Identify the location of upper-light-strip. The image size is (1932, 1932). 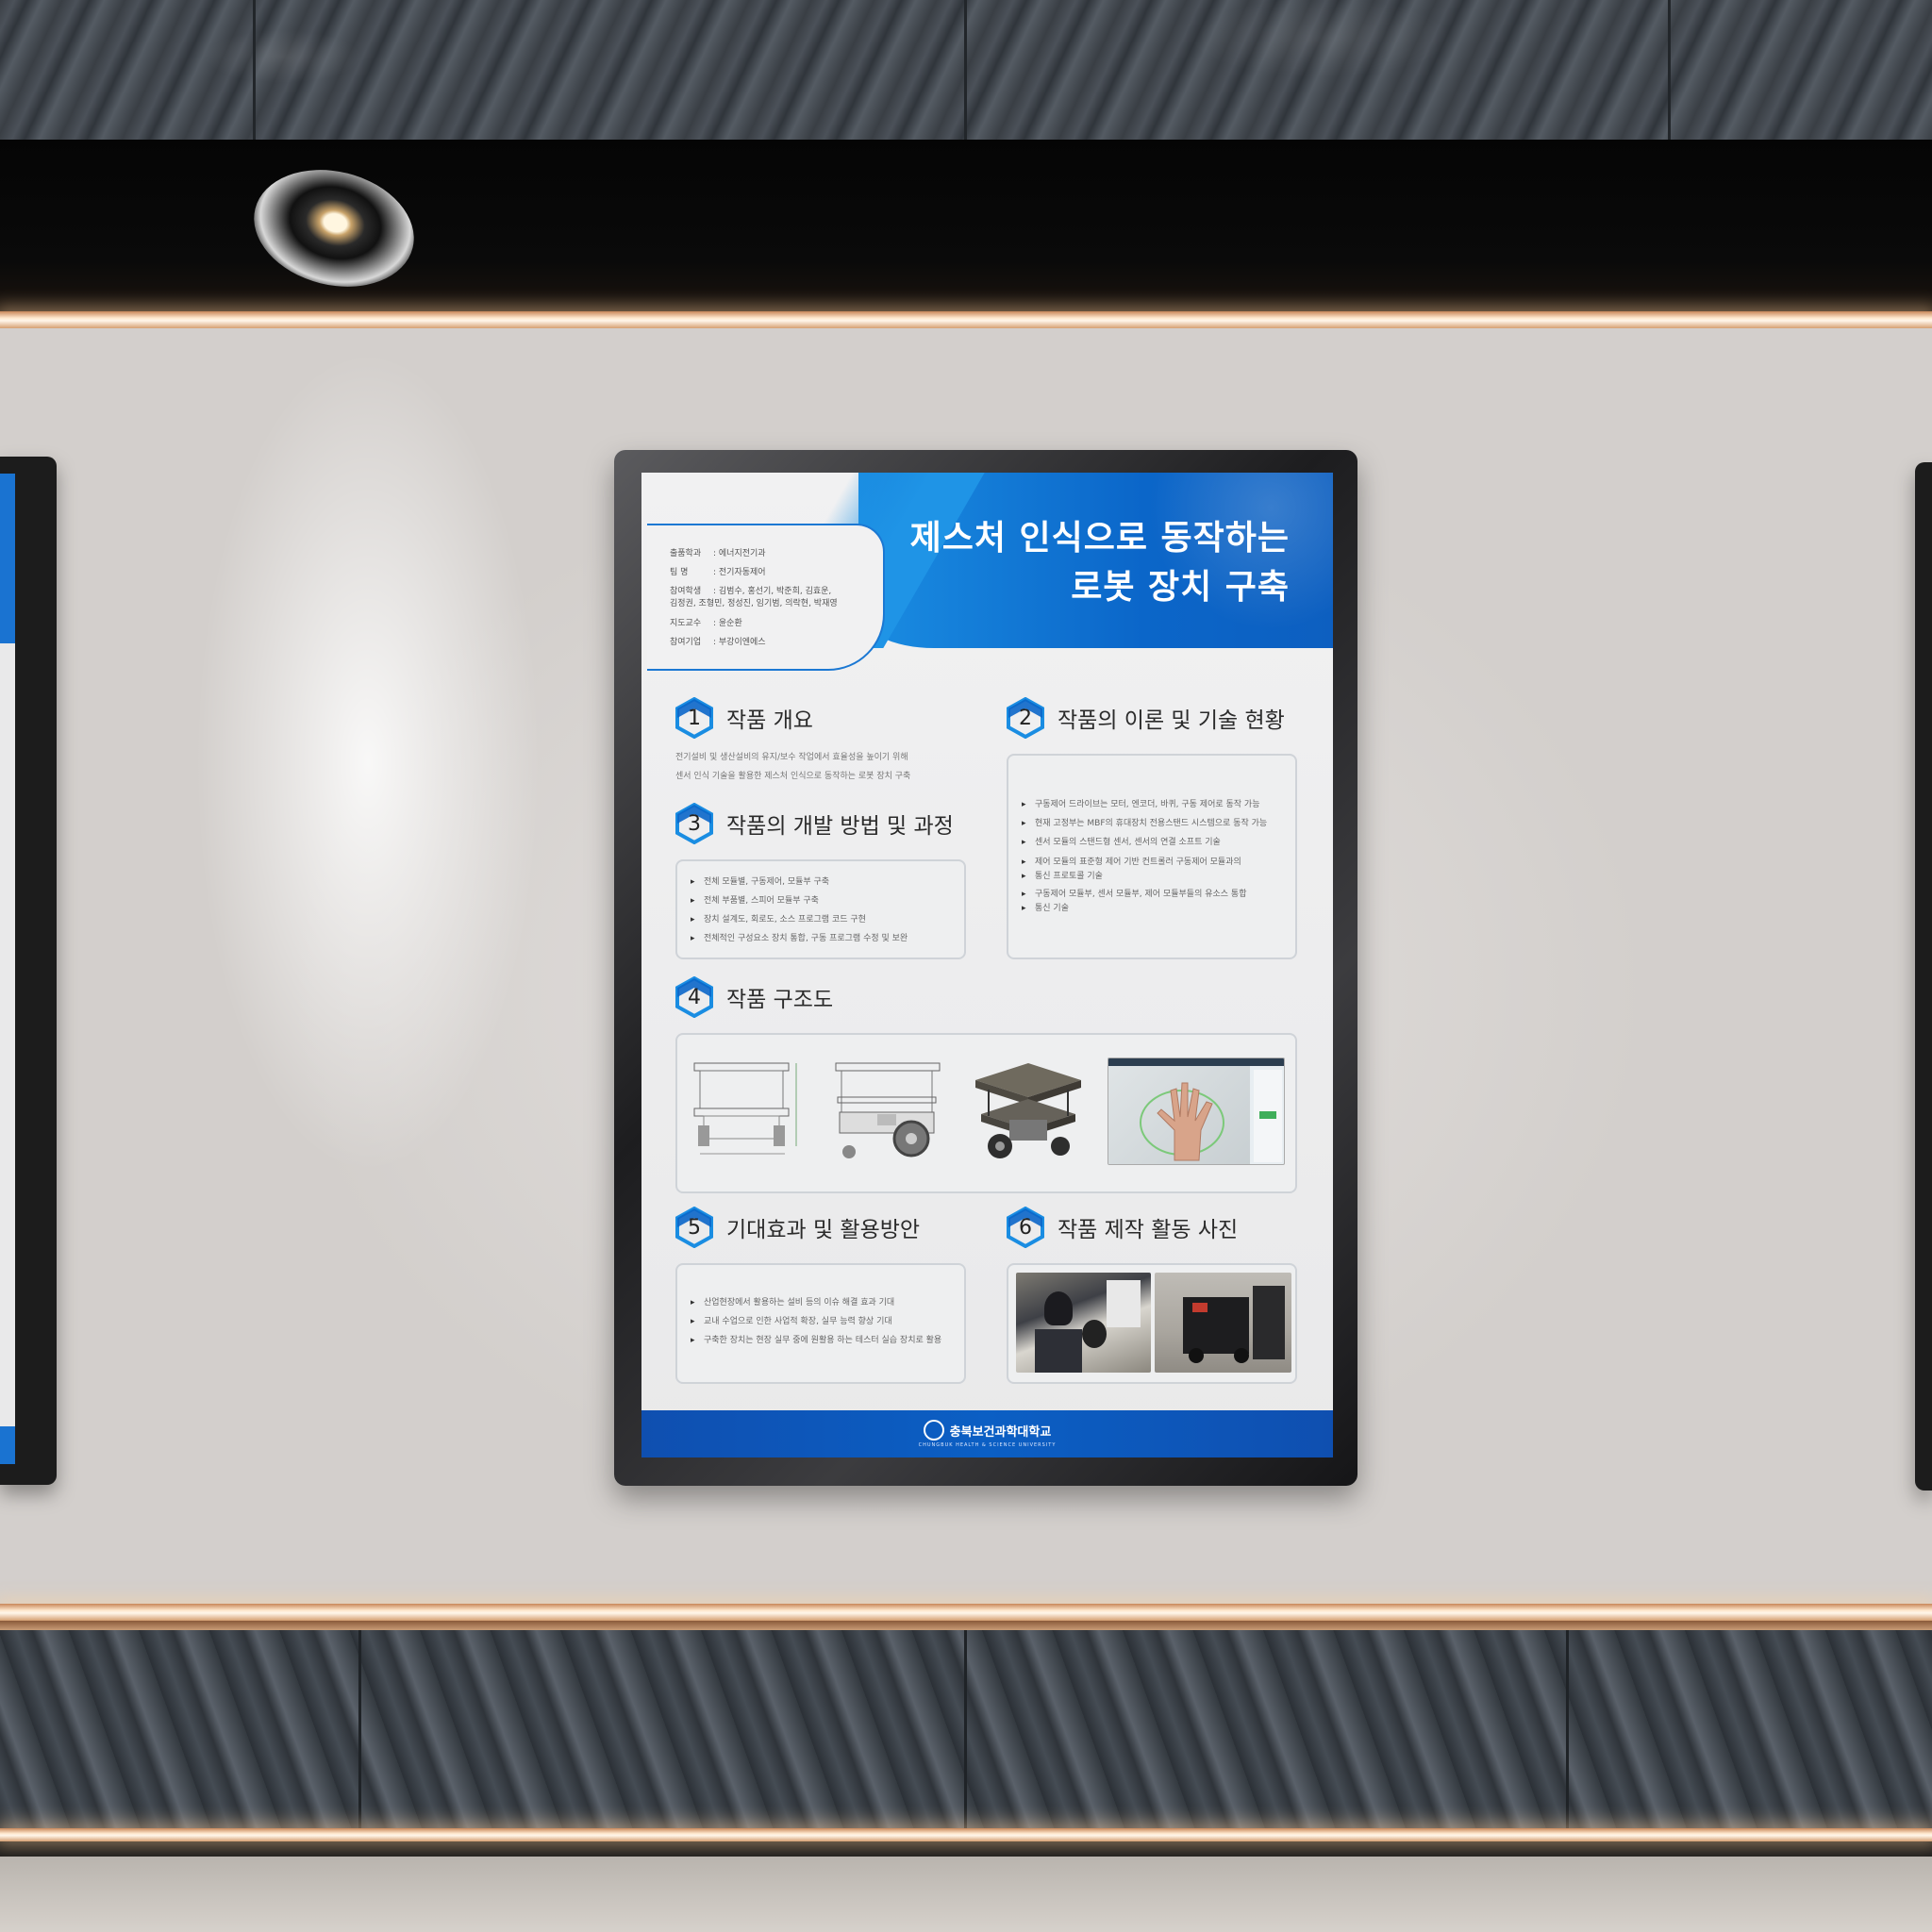
(966, 320).